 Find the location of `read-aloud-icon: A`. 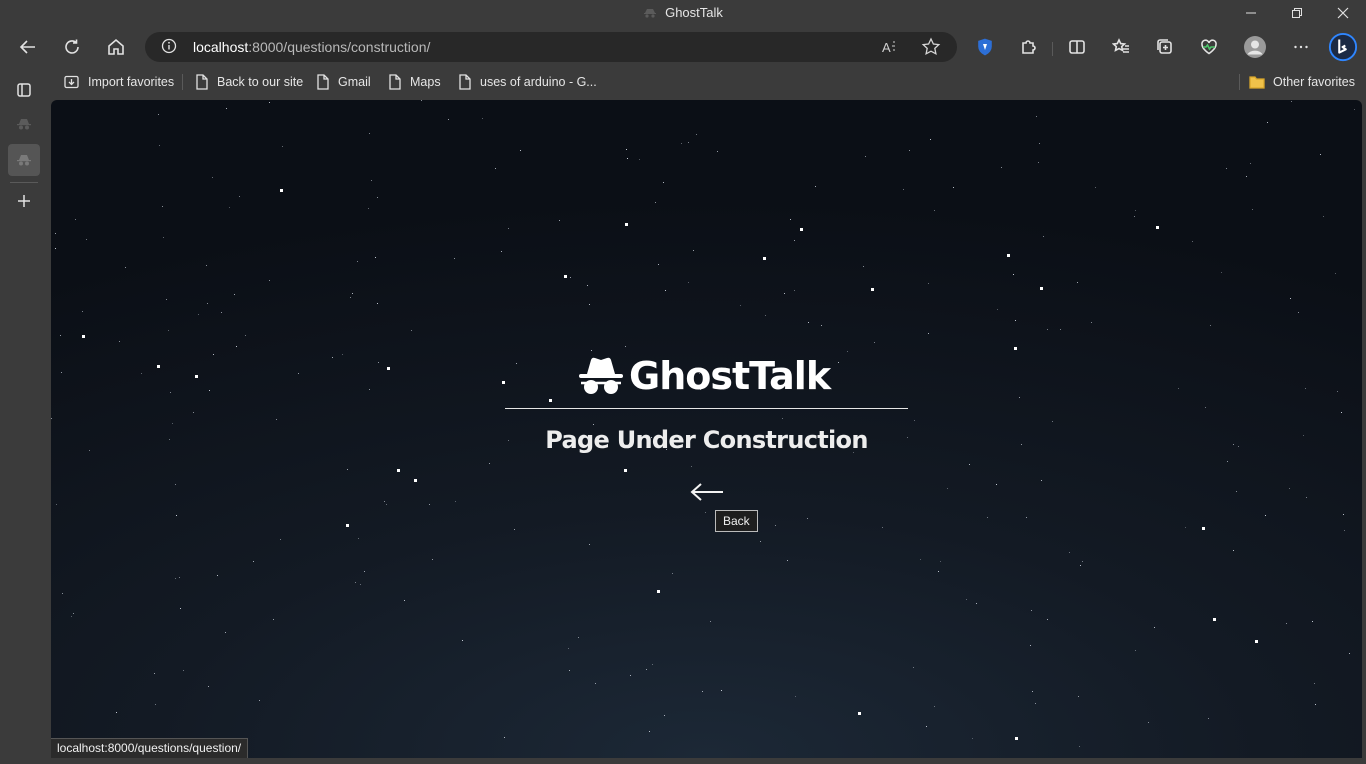

read-aloud-icon: A is located at coordinates (891, 47).